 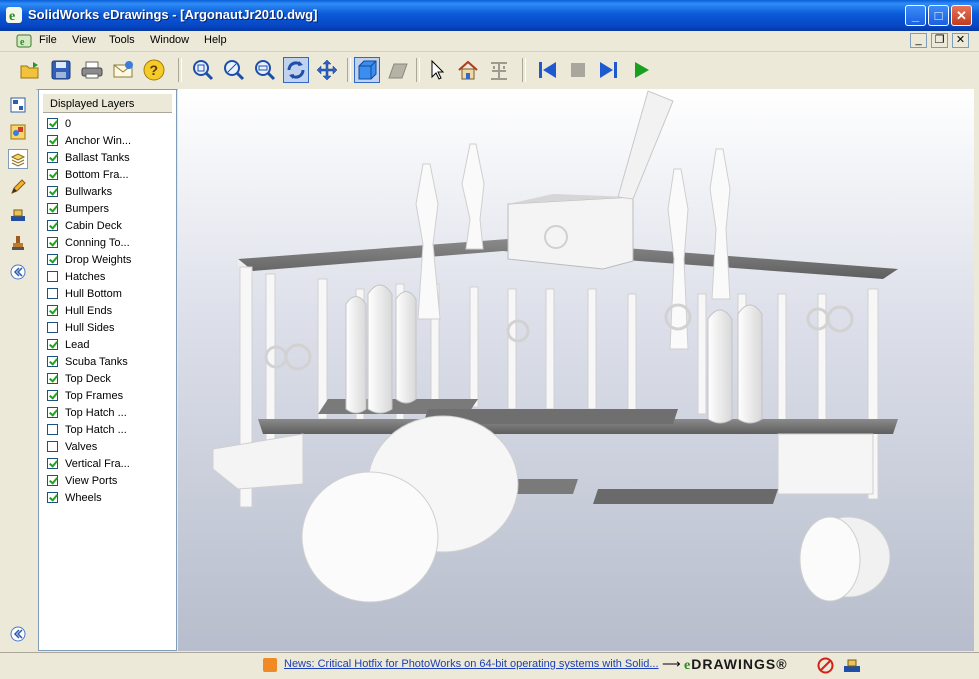 I want to click on collapse-icon, so click(x=18, y=272).